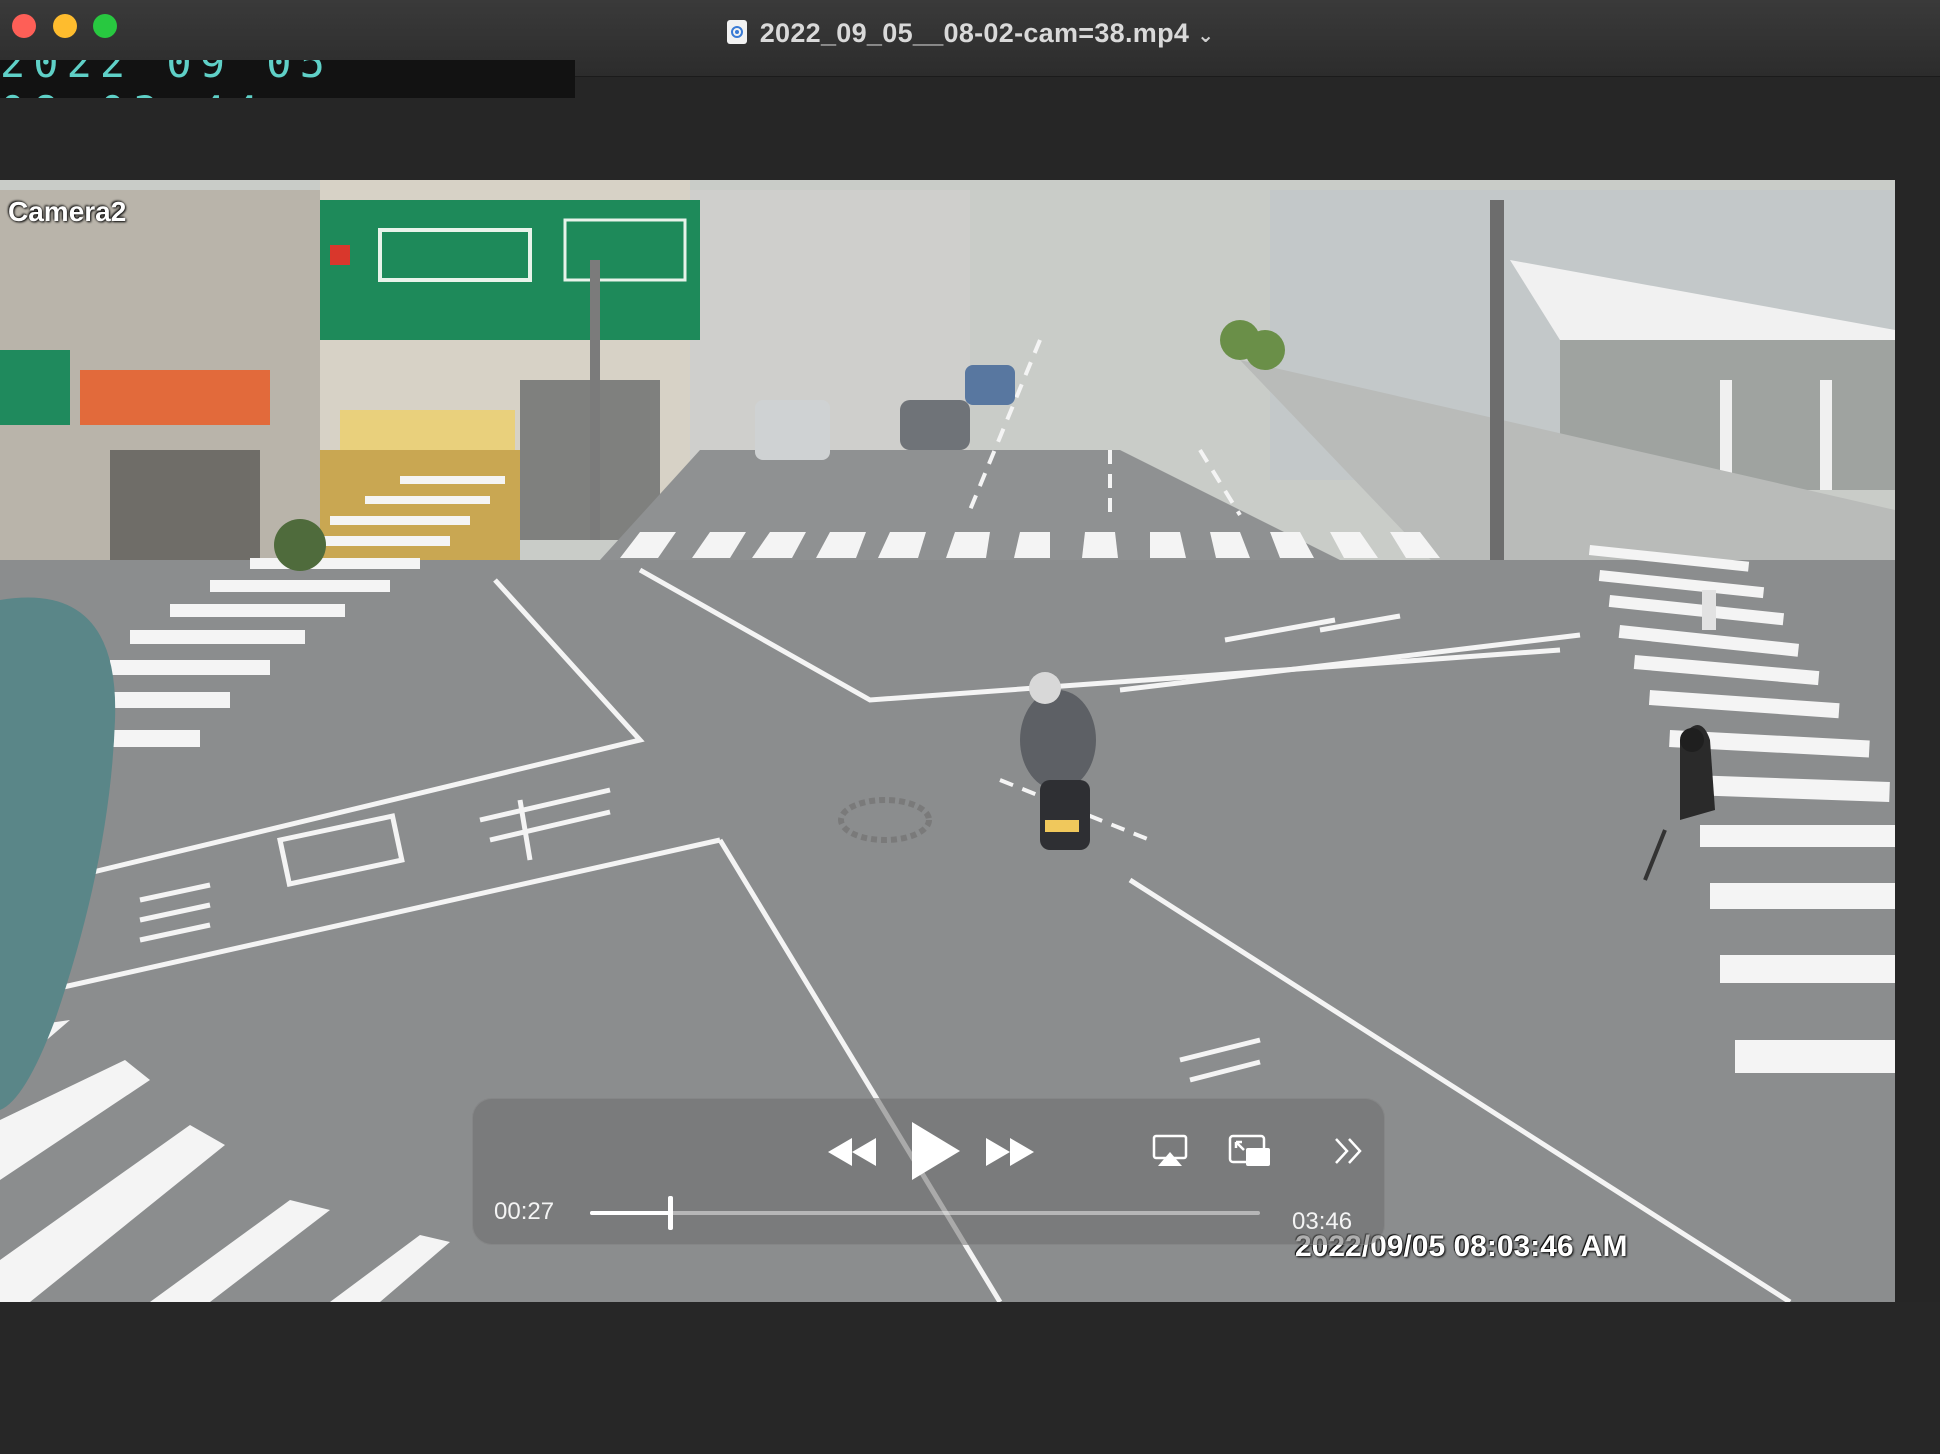 This screenshot has height=1454, width=1940. Describe the element at coordinates (935, 1151) in the screenshot. I see `play-icon` at that location.